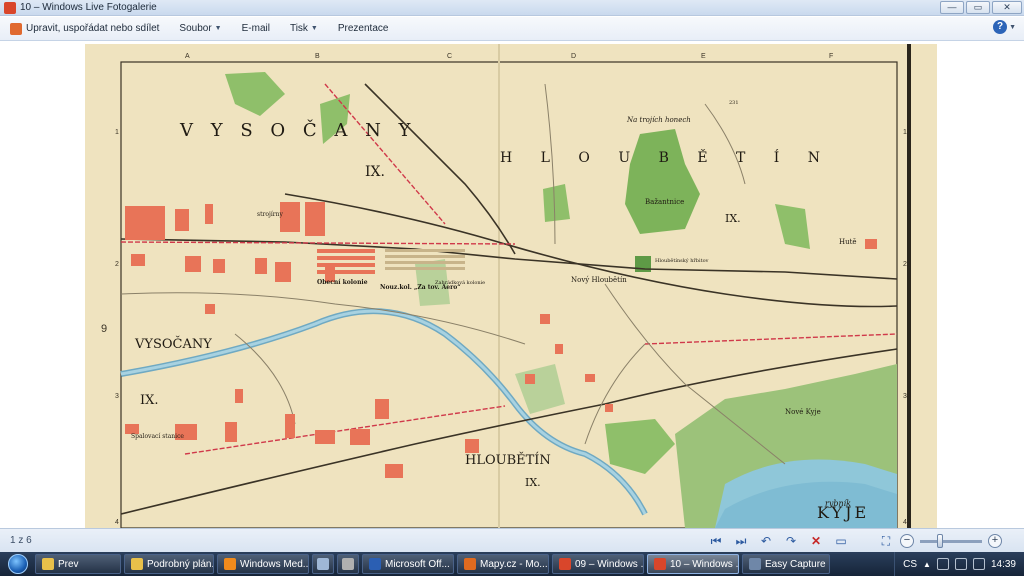  I want to click on label-ix-3: IX., so click(149, 400).